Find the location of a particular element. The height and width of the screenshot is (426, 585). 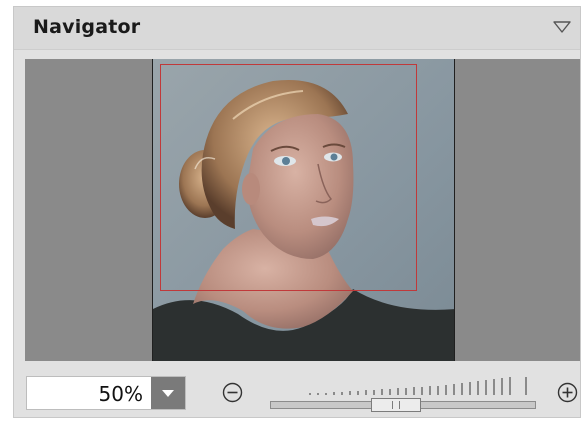

zoom-field: 50% is located at coordinates (106, 393).